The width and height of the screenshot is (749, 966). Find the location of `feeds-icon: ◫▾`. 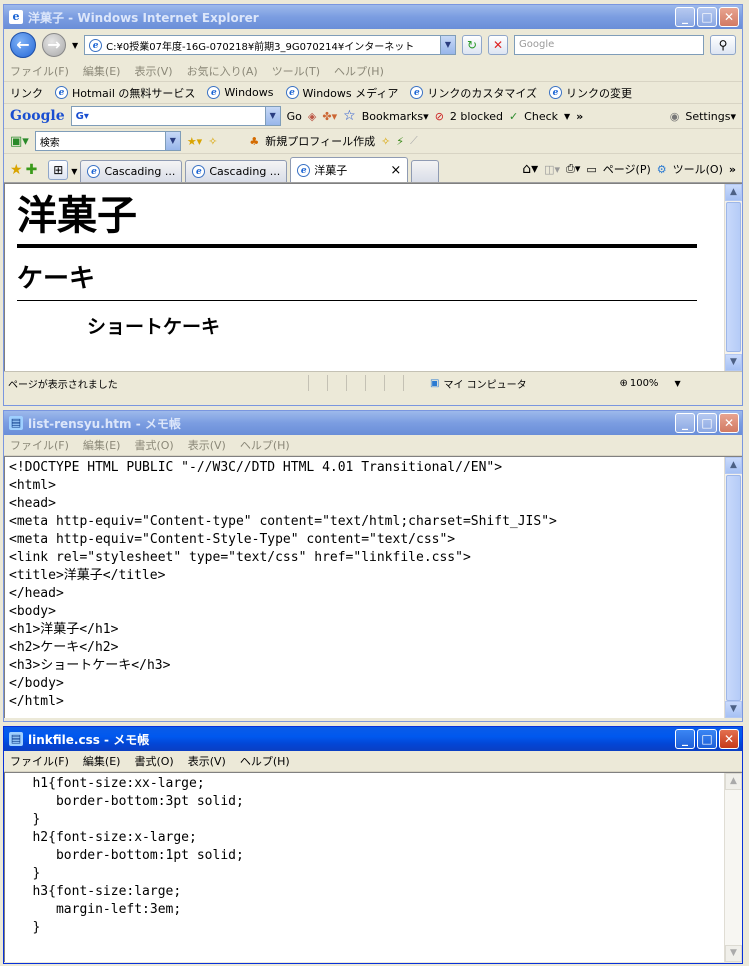

feeds-icon: ◫▾ is located at coordinates (552, 169).